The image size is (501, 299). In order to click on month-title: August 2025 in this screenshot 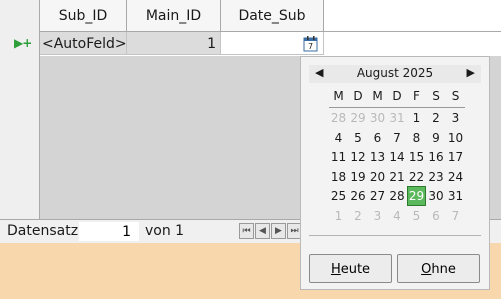, I will do `click(395, 73)`.